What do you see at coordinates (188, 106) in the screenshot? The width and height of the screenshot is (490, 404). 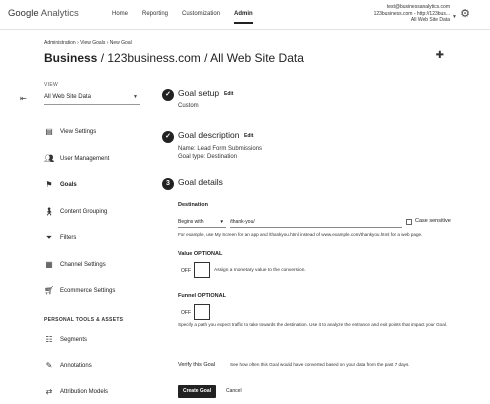 I see `goal-setup-value: Custom` at bounding box center [188, 106].